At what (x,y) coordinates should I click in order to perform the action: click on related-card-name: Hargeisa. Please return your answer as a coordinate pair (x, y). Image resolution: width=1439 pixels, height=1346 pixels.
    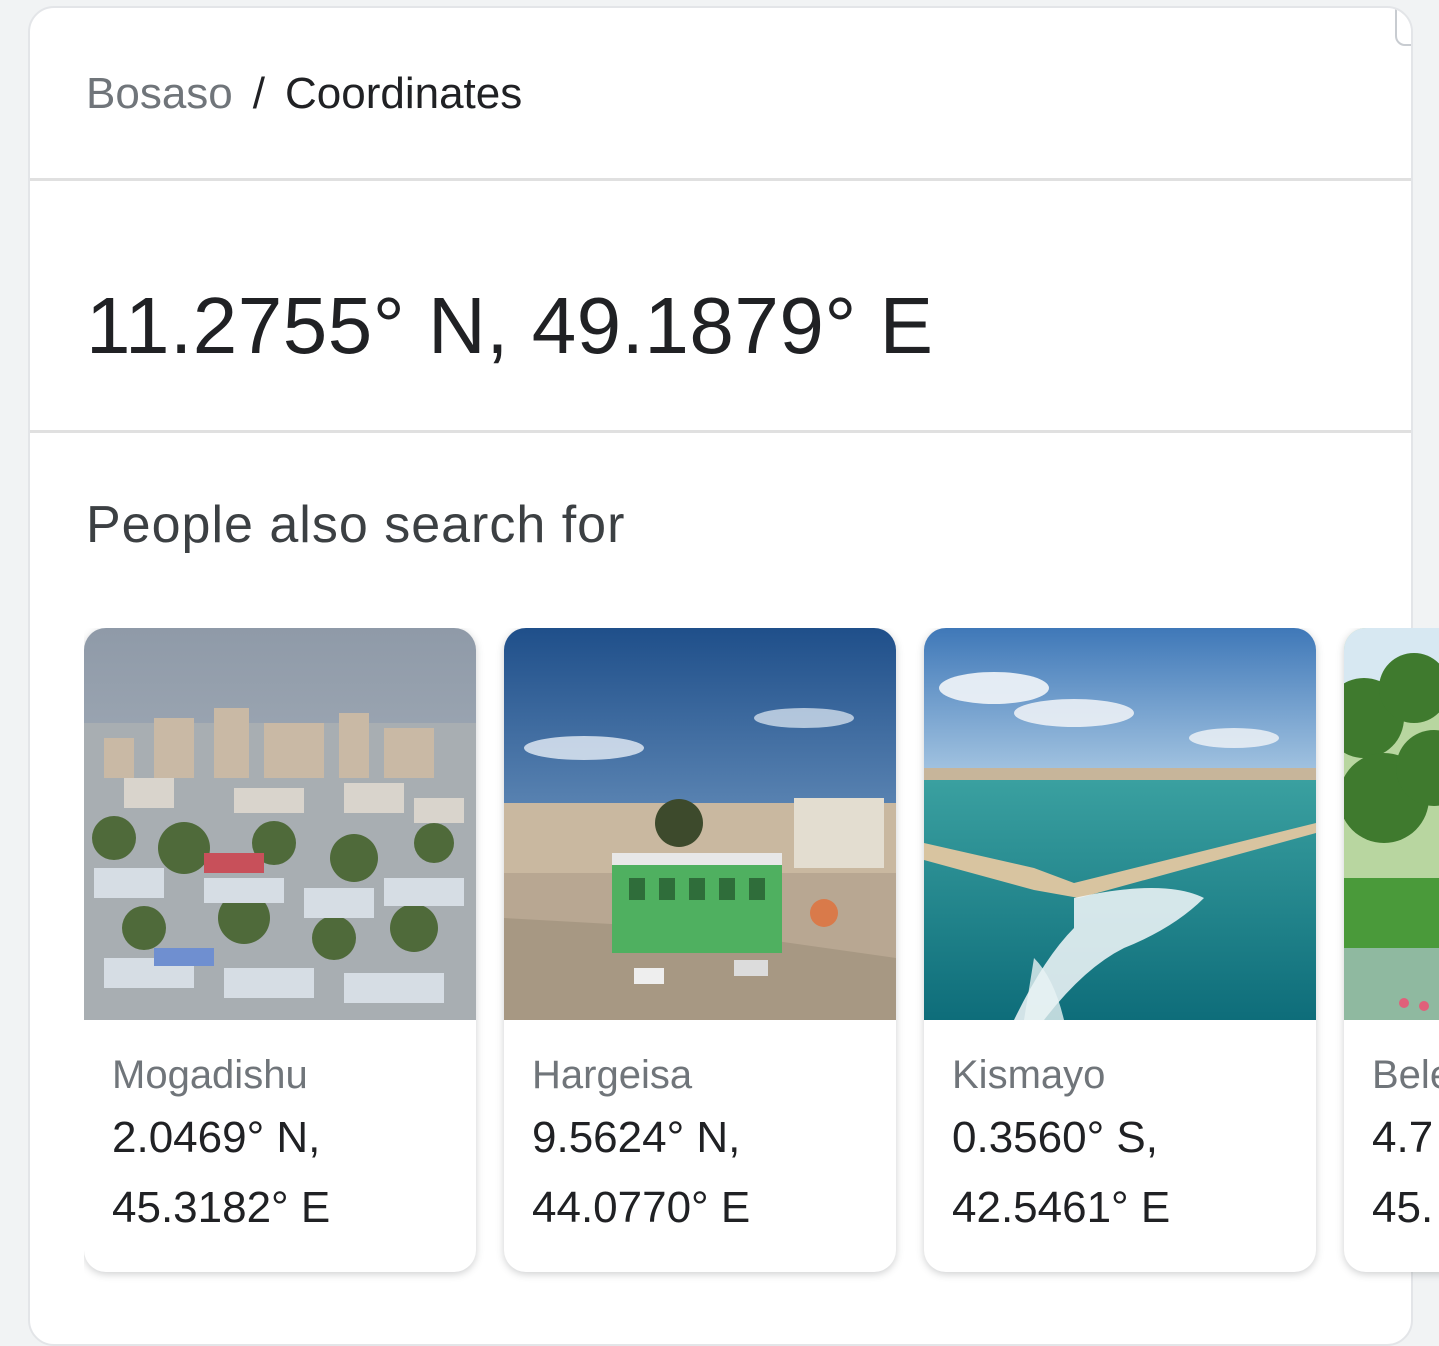
    Looking at the image, I should click on (612, 1075).